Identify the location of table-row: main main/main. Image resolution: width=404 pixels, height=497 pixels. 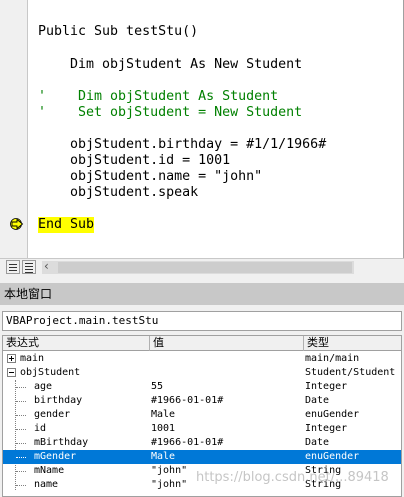
(202, 359).